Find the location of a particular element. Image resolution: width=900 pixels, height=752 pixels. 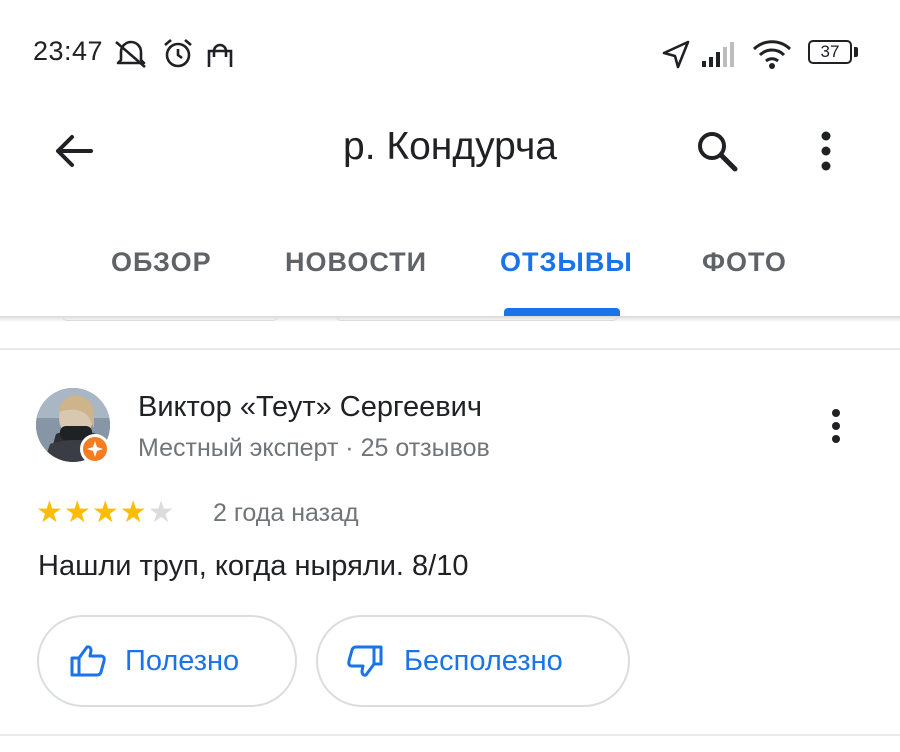

signal-icon is located at coordinates (718, 54).